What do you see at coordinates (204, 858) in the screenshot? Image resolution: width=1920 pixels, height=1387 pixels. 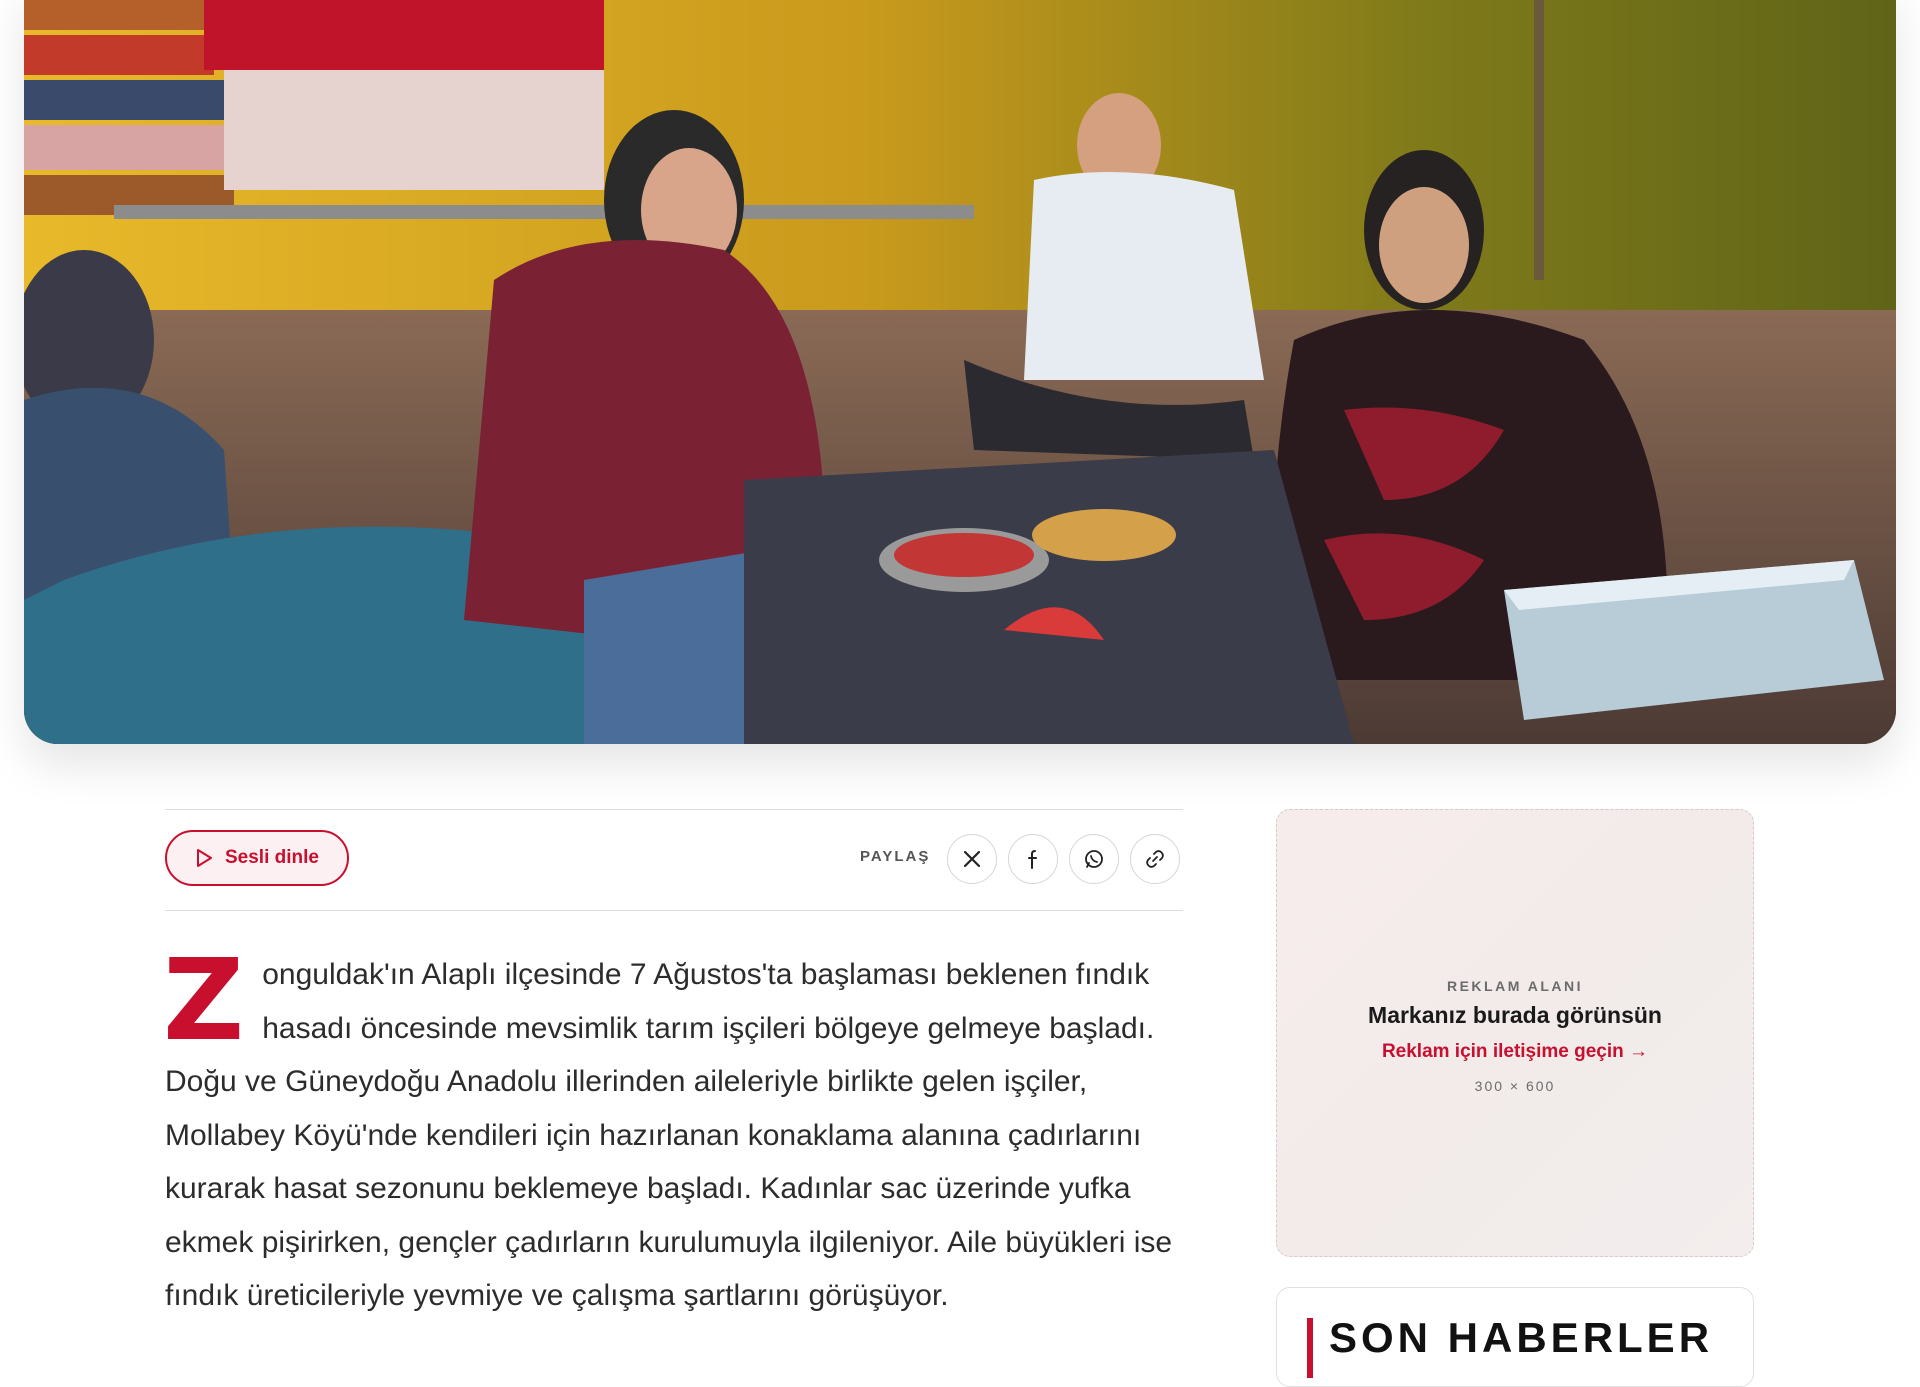 I see `play-icon` at bounding box center [204, 858].